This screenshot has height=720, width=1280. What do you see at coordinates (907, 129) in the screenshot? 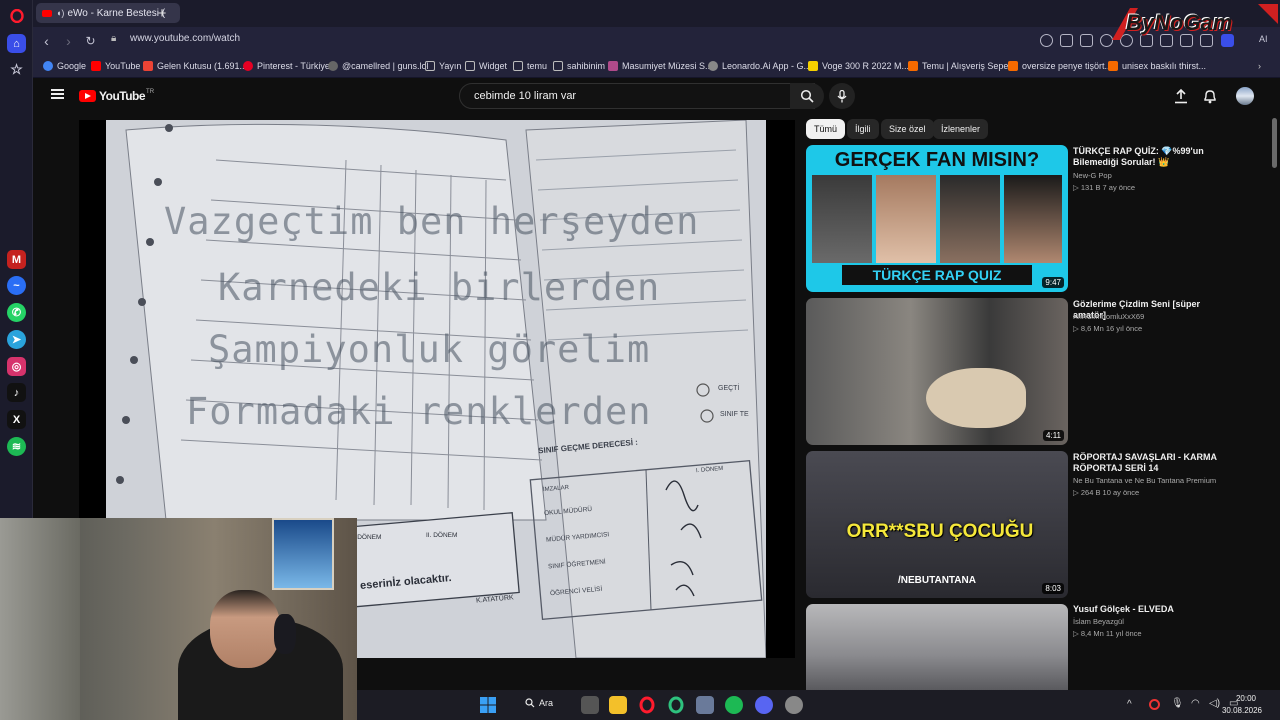
I see `chip-for-you: Size özel` at bounding box center [907, 129].